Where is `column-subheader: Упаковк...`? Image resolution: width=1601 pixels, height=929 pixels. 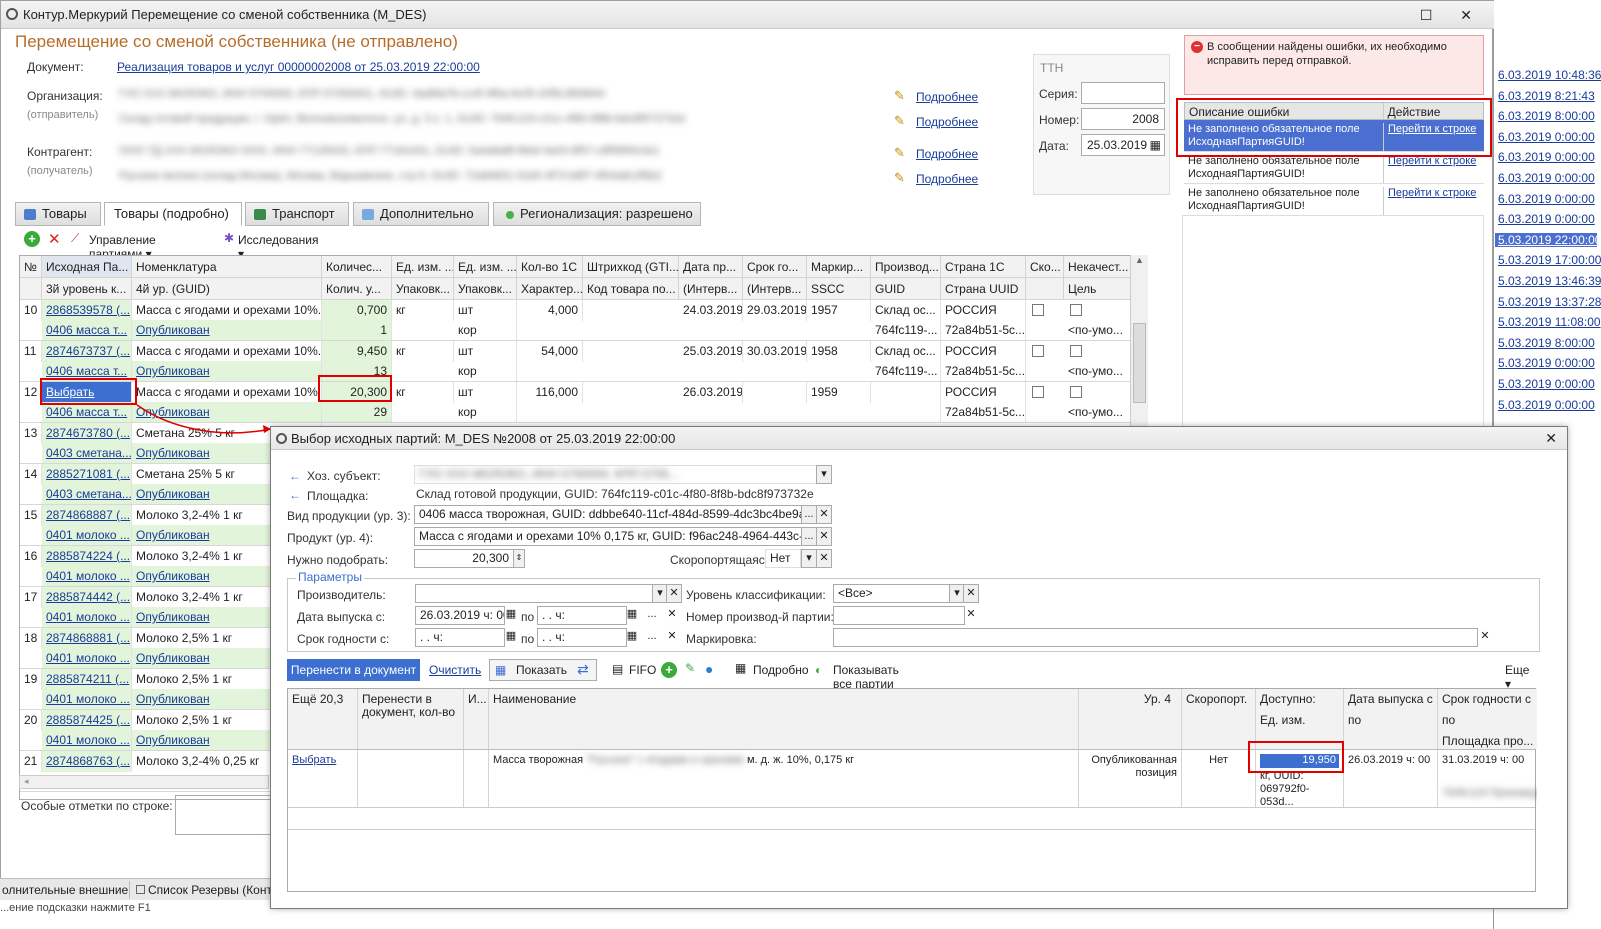
column-subheader: Упаковк... is located at coordinates (485, 289).